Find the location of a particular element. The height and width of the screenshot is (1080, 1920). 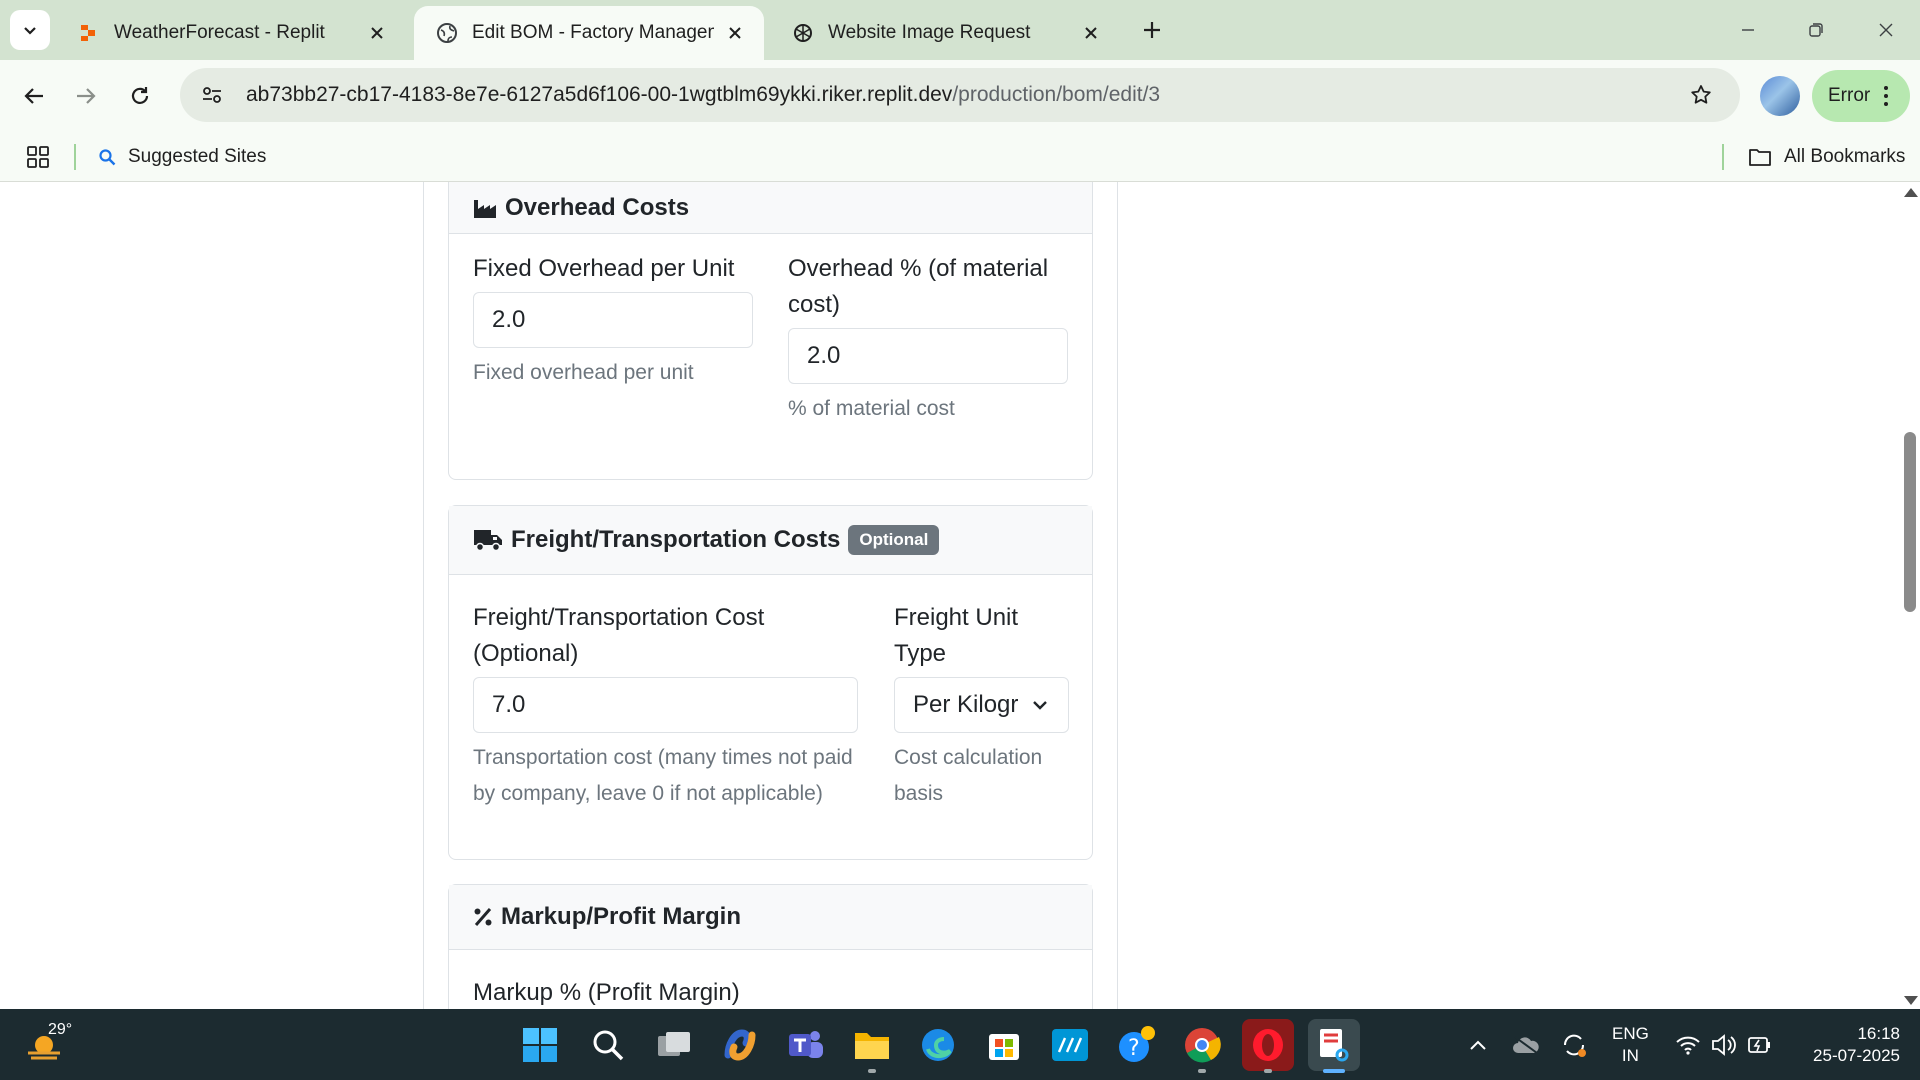

taskbar-opera is located at coordinates (1268, 1046).